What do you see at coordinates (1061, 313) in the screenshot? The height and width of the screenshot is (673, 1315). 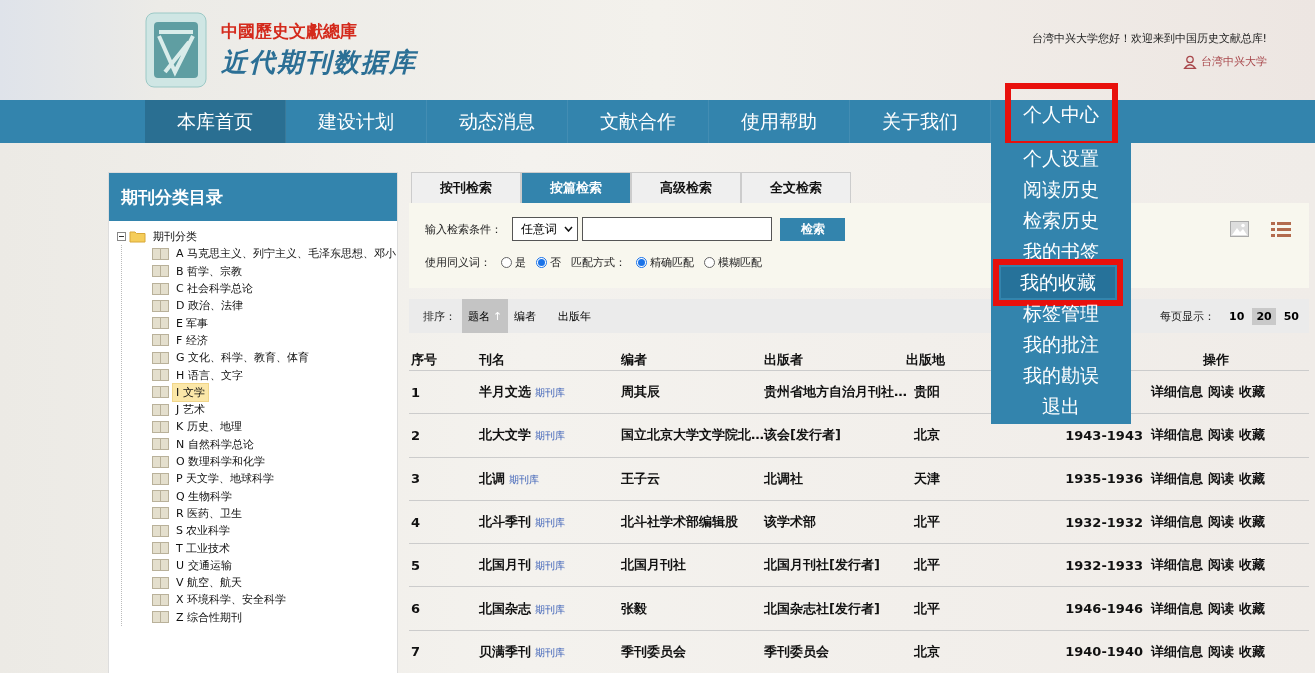 I see `menu-item: 标签管理` at bounding box center [1061, 313].